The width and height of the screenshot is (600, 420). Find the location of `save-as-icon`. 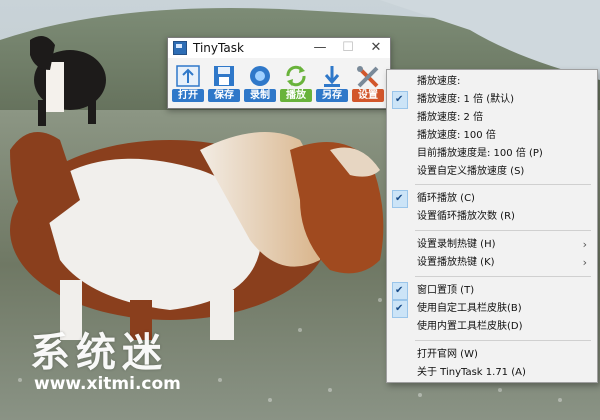

save-as-icon is located at coordinates (332, 76).